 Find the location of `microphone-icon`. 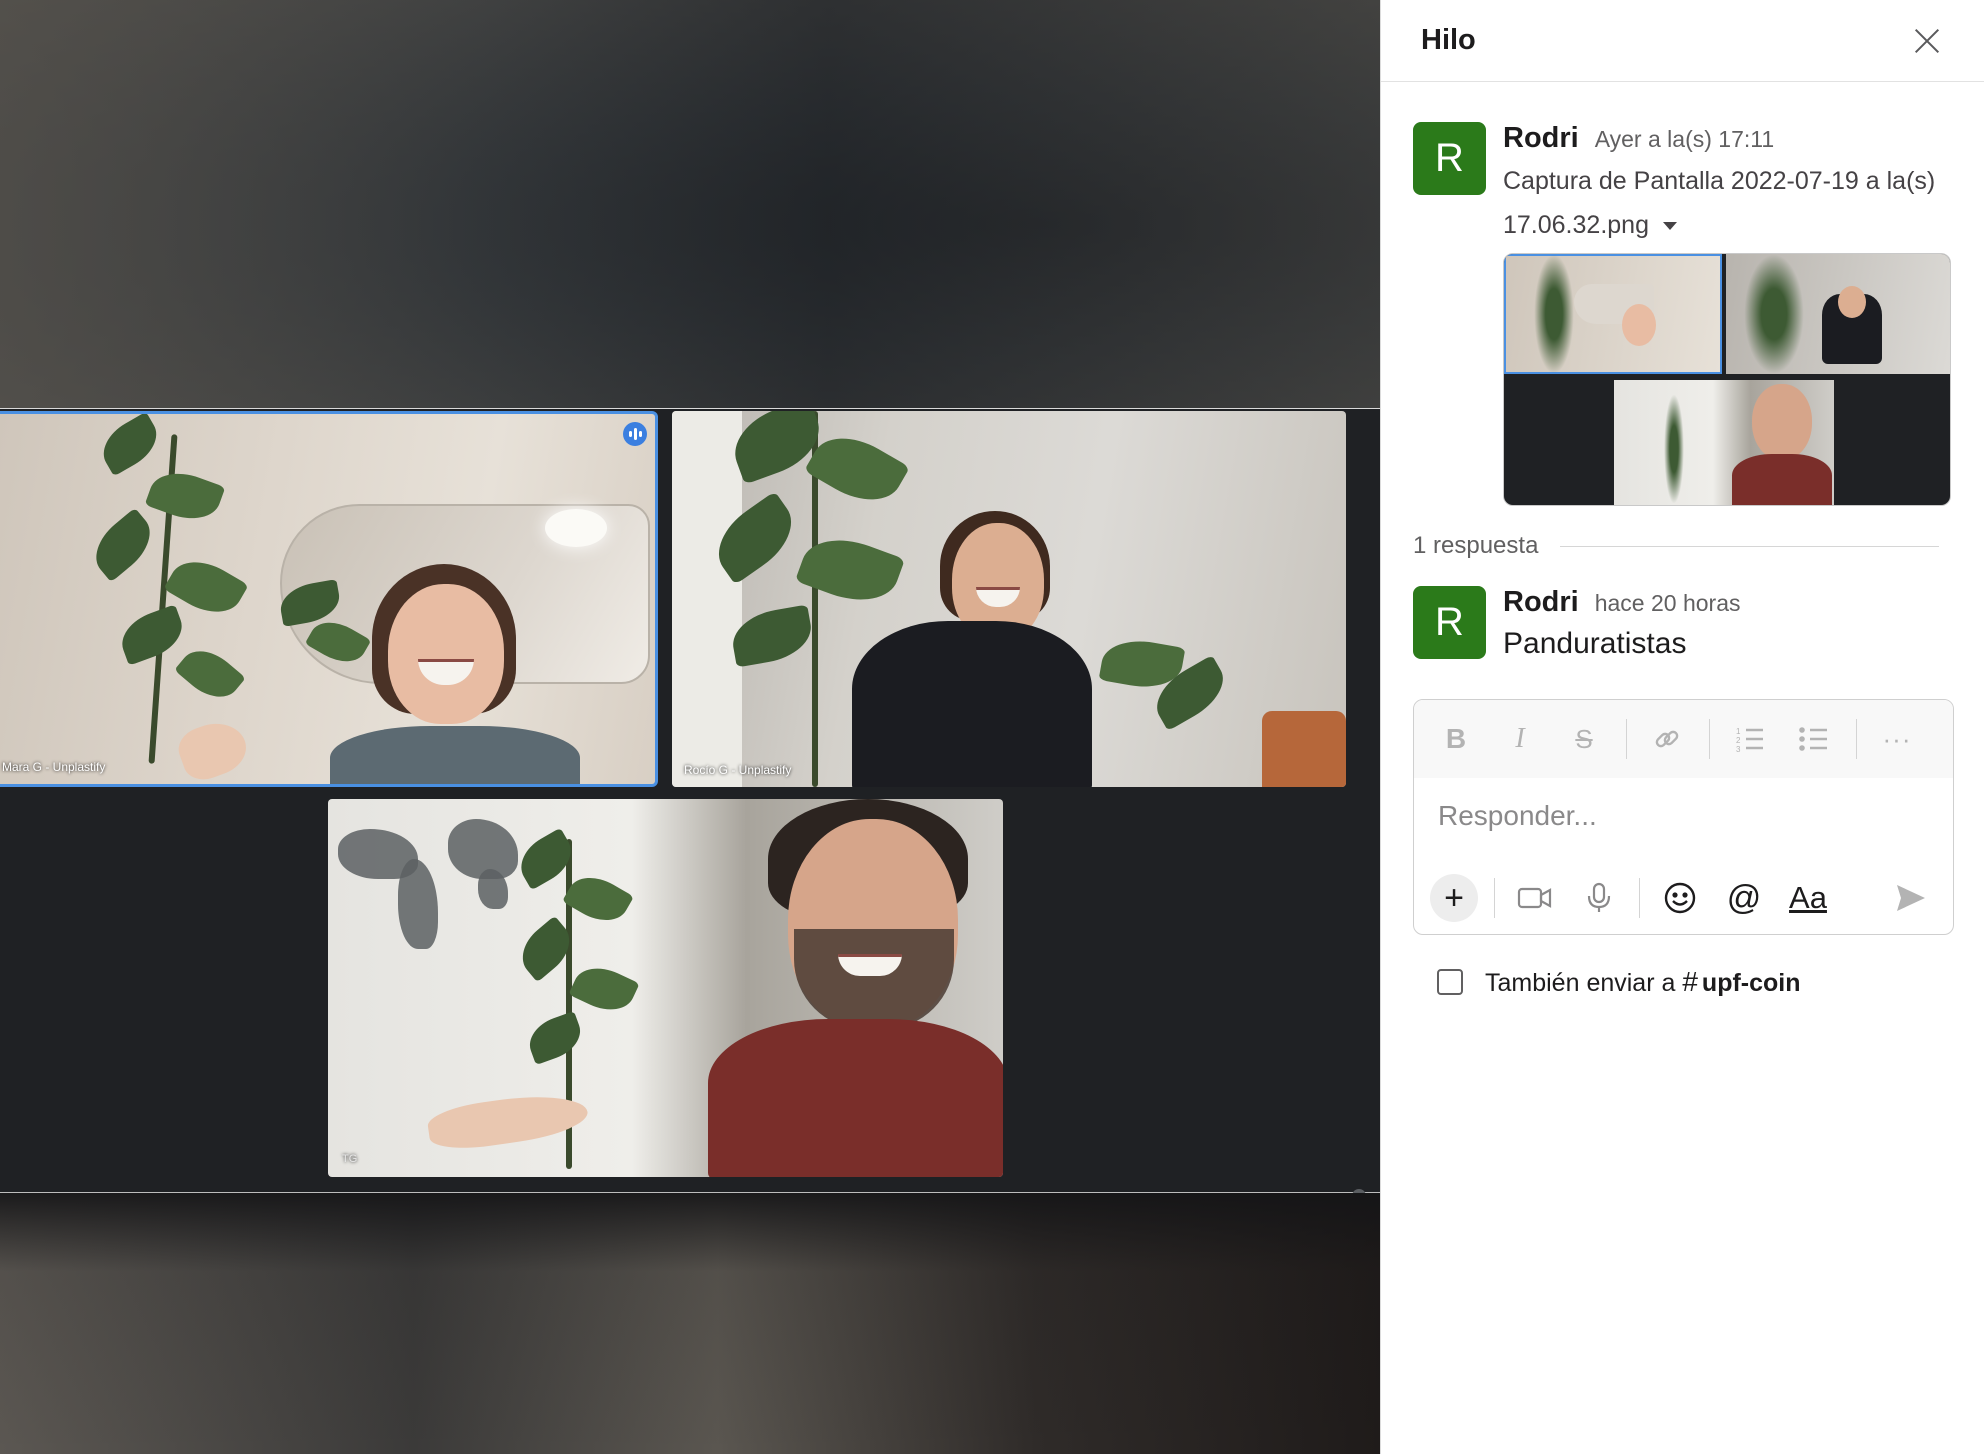

microphone-icon is located at coordinates (1599, 898).